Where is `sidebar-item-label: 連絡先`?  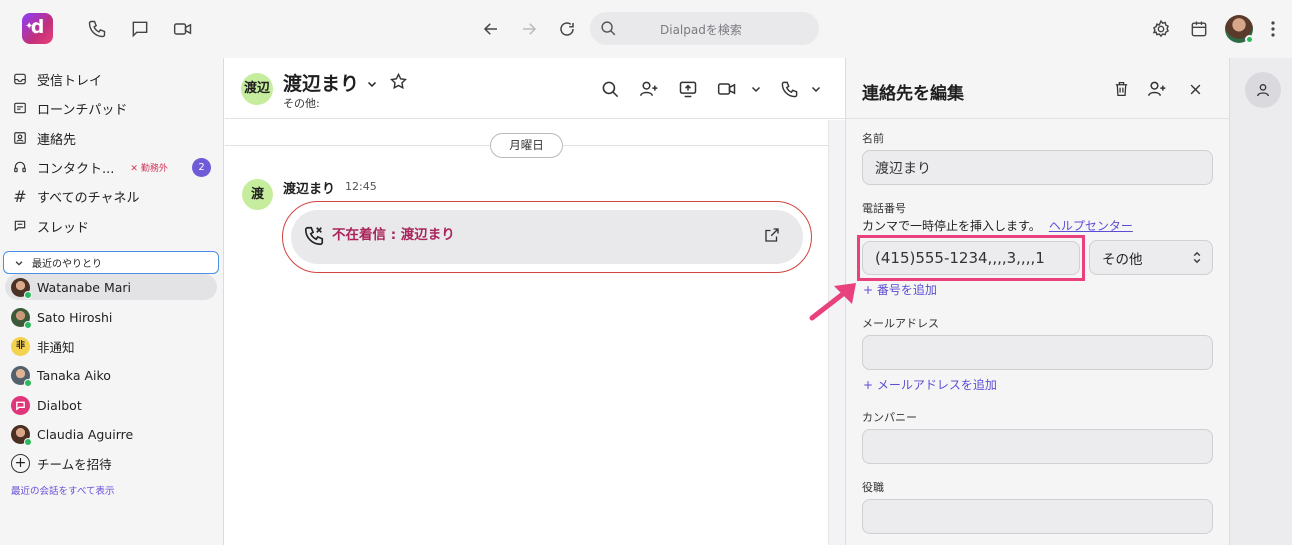 sidebar-item-label: 連絡先 is located at coordinates (57, 140).